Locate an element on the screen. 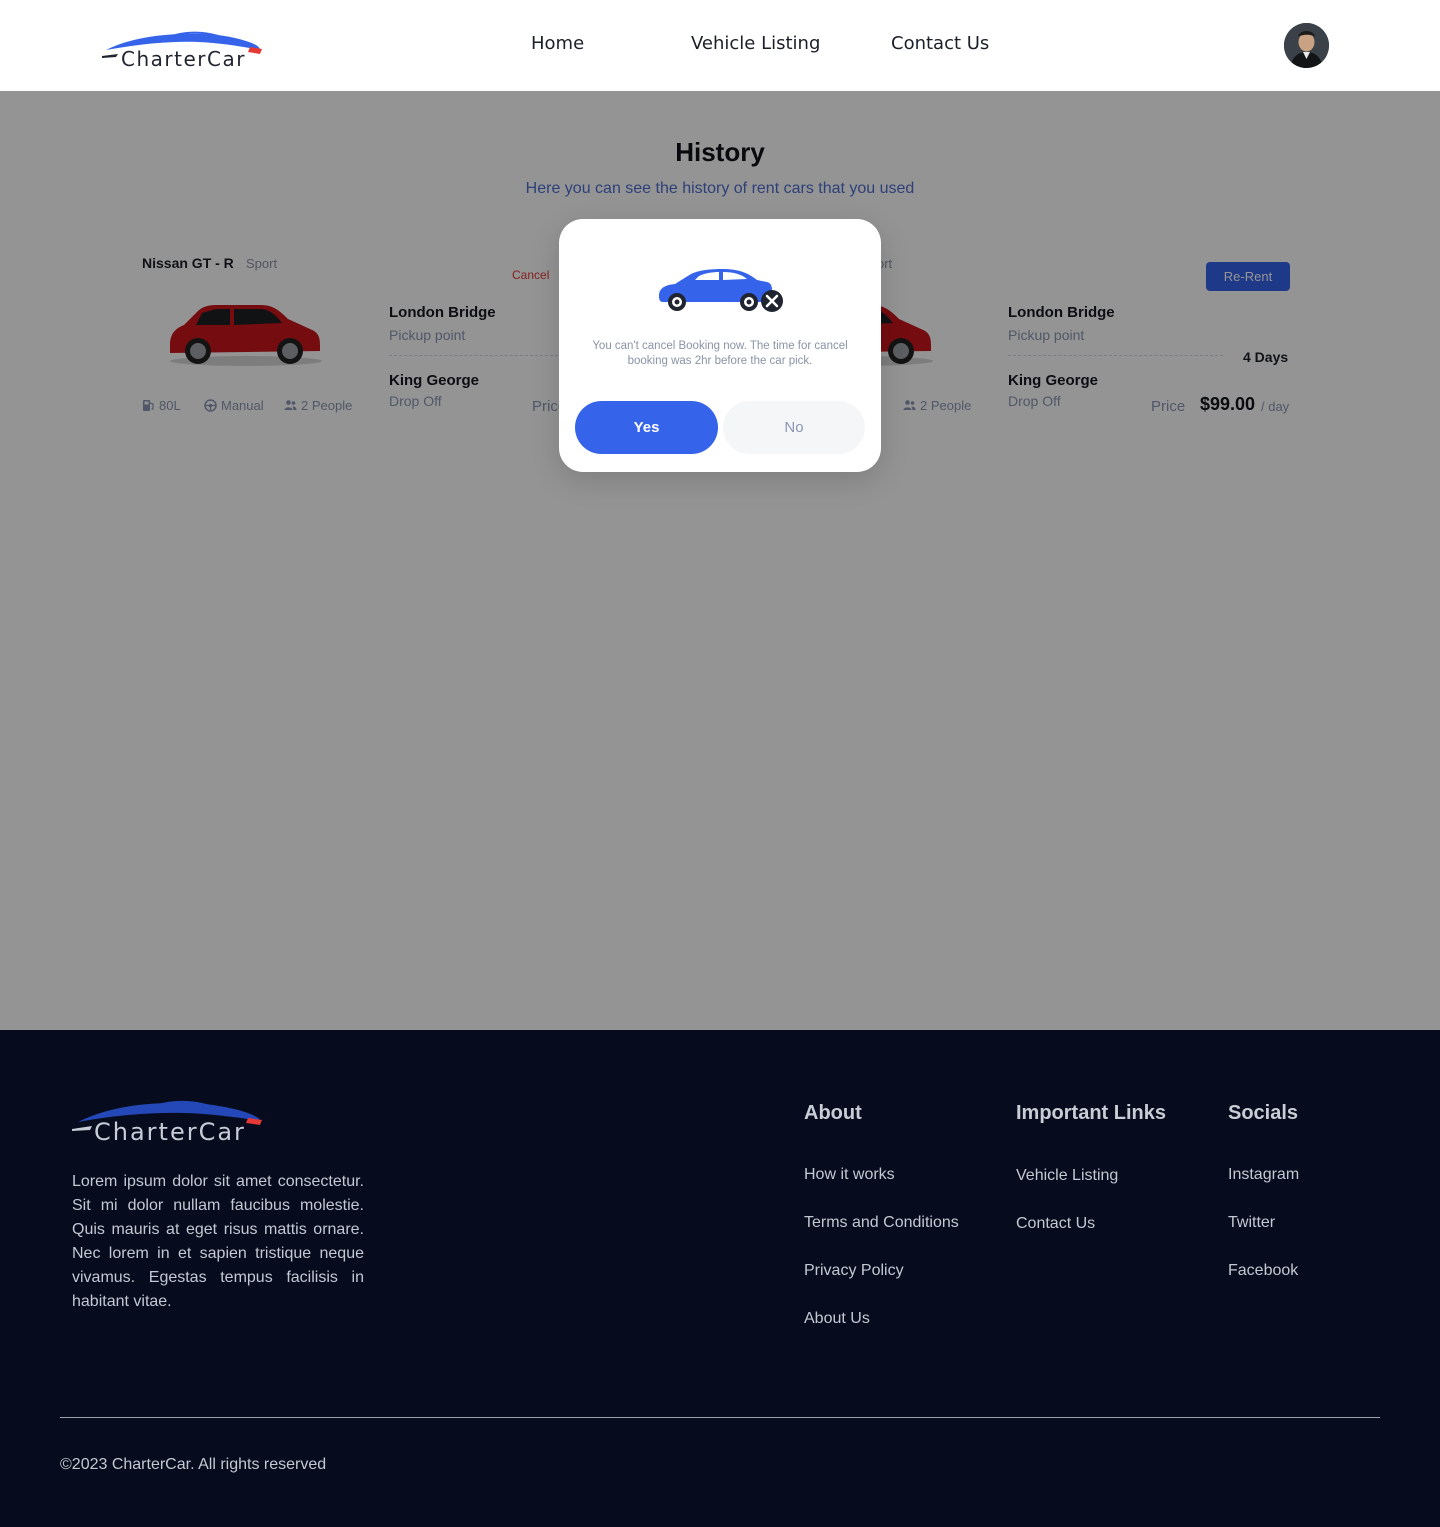 The height and width of the screenshot is (1527, 1440). footer-heading-important-links: Important Links is located at coordinates (1091, 1113).